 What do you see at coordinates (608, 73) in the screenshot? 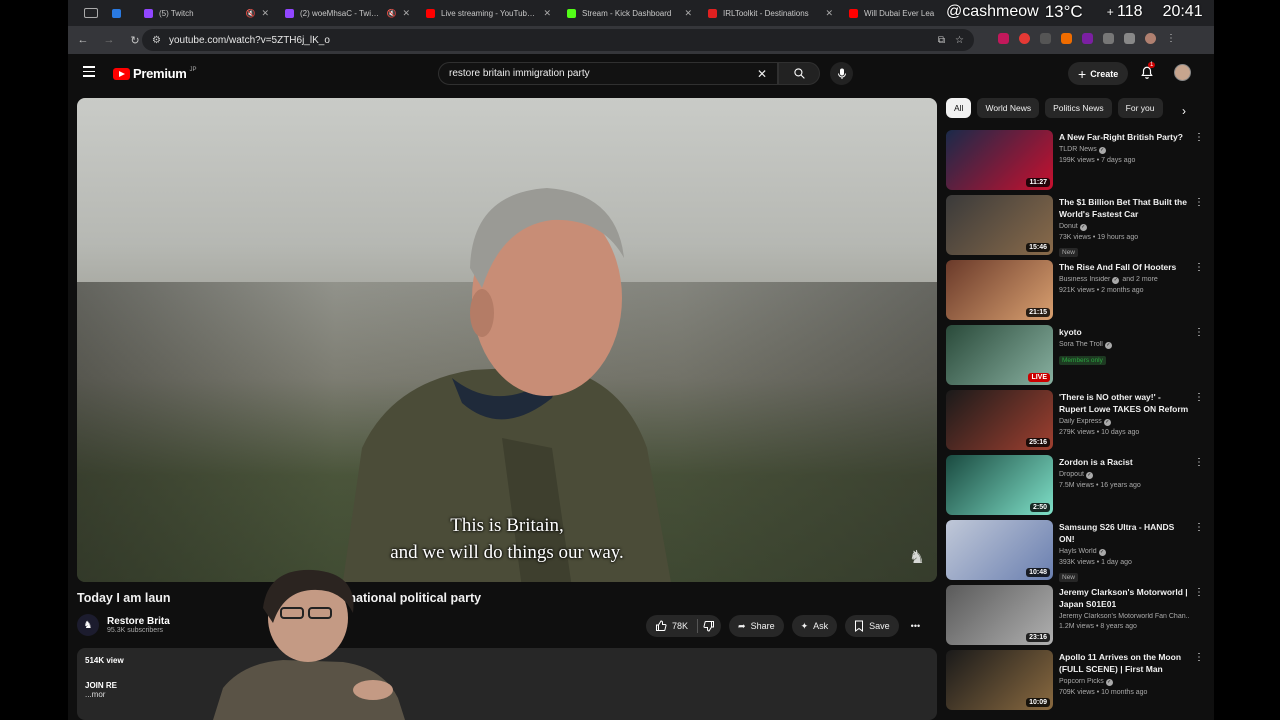
I see `search-input: restore britain immigration party ✕` at bounding box center [608, 73].